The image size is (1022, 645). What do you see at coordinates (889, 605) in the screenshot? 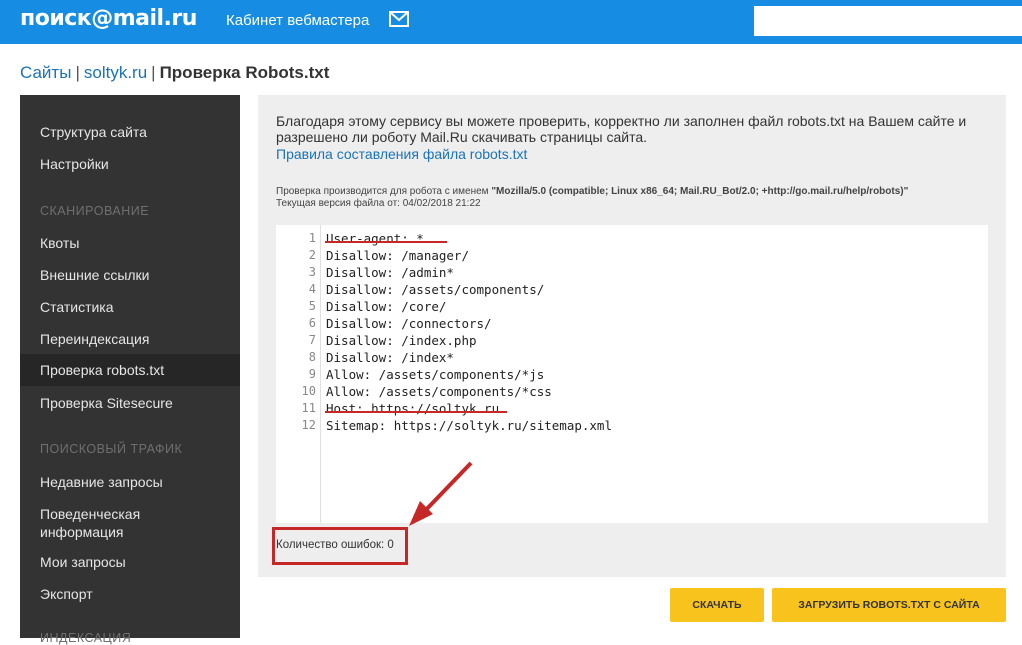
I see `upload-robots-button: ЗАГРУЗИТЬ ROBOTS.TXT С САЙТА` at bounding box center [889, 605].